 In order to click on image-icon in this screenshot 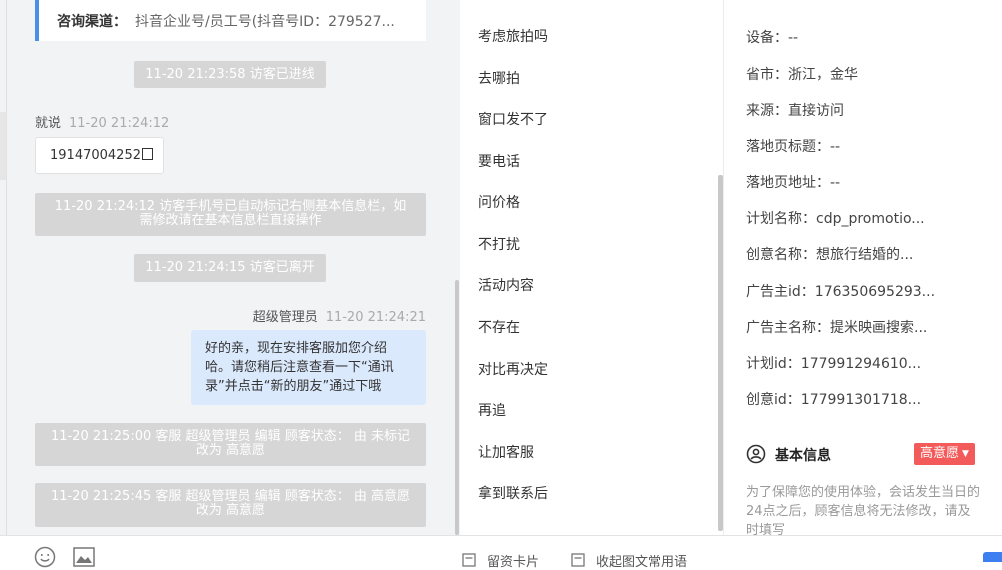, I will do `click(84, 557)`.